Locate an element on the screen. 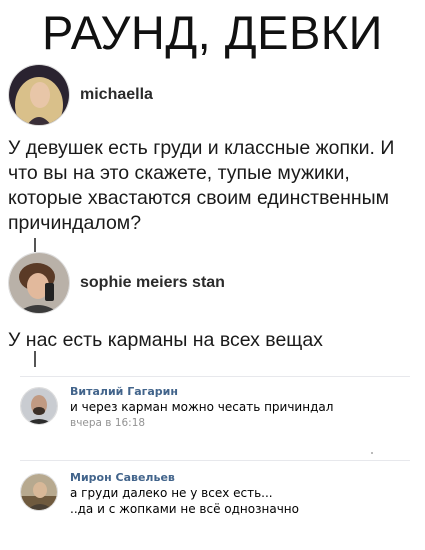  comment-author: Виталий Гагарин is located at coordinates (201, 391).